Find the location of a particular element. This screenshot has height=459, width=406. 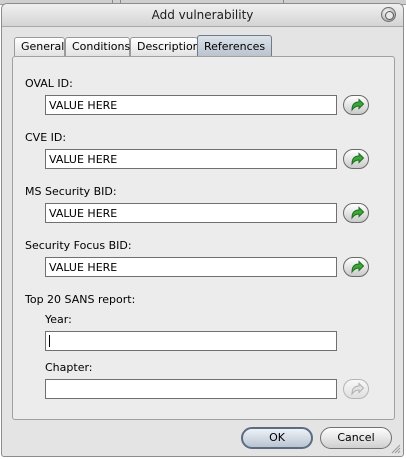

tab-references: References is located at coordinates (234, 46).